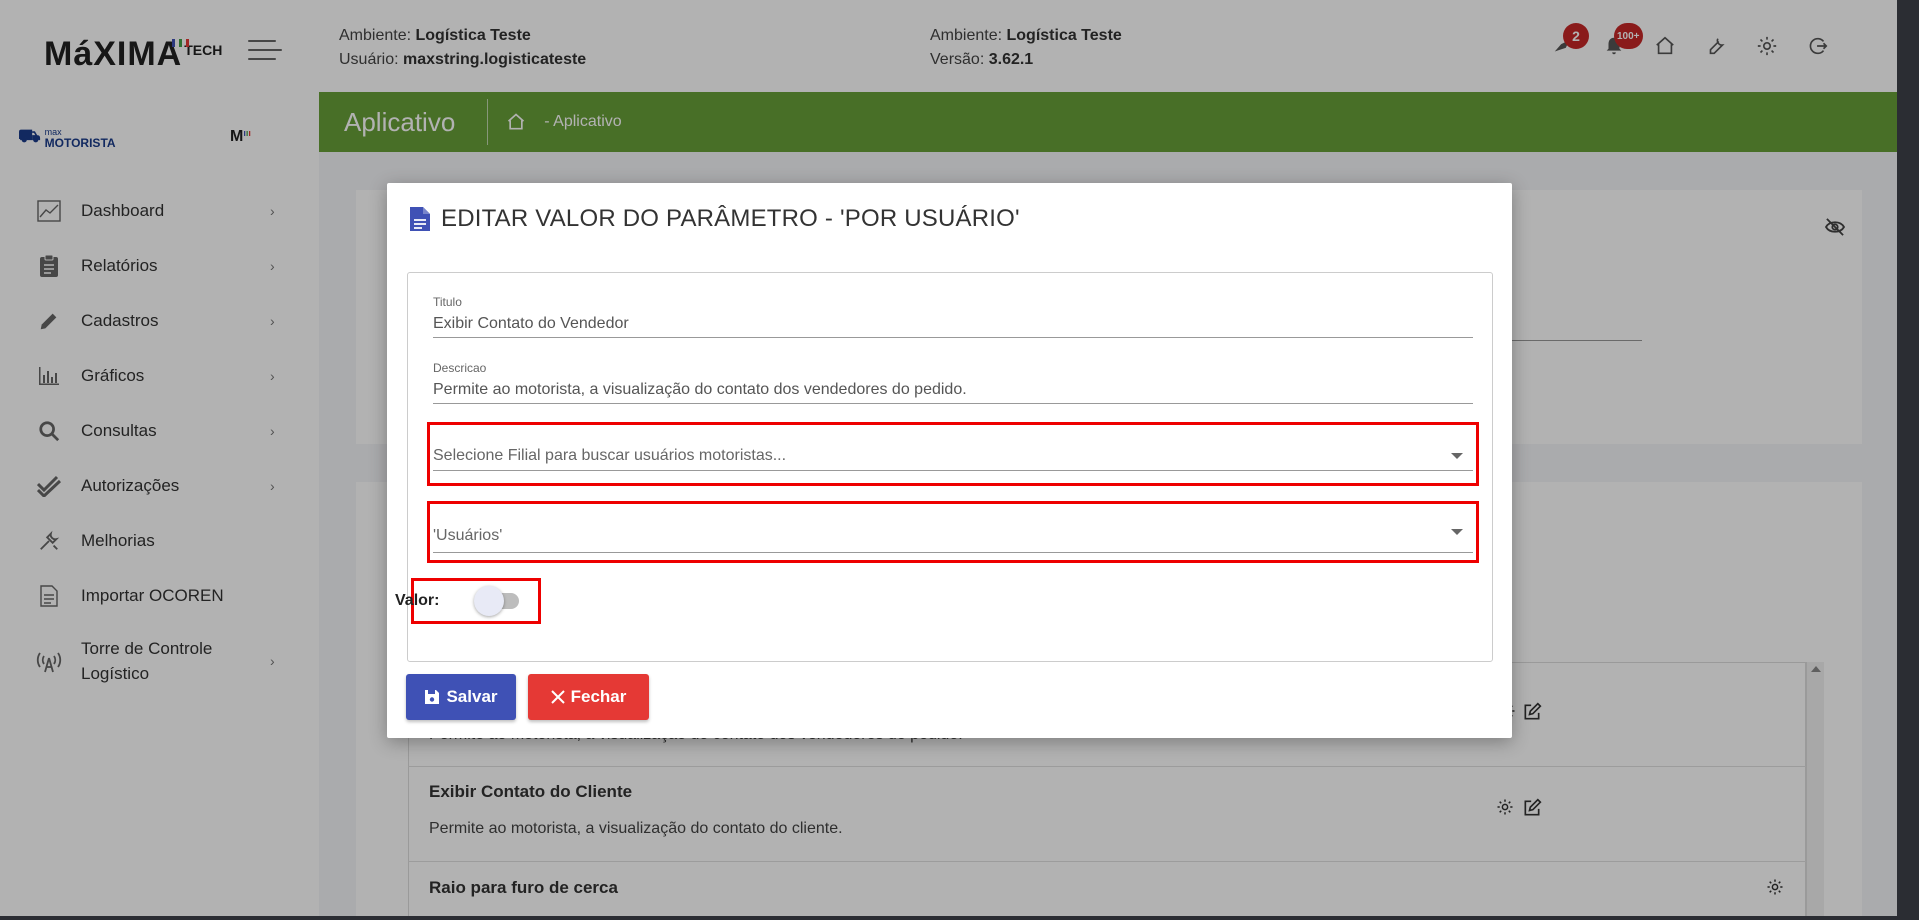 The width and height of the screenshot is (1919, 920). I want to click on valor-label: Valor:, so click(417, 600).